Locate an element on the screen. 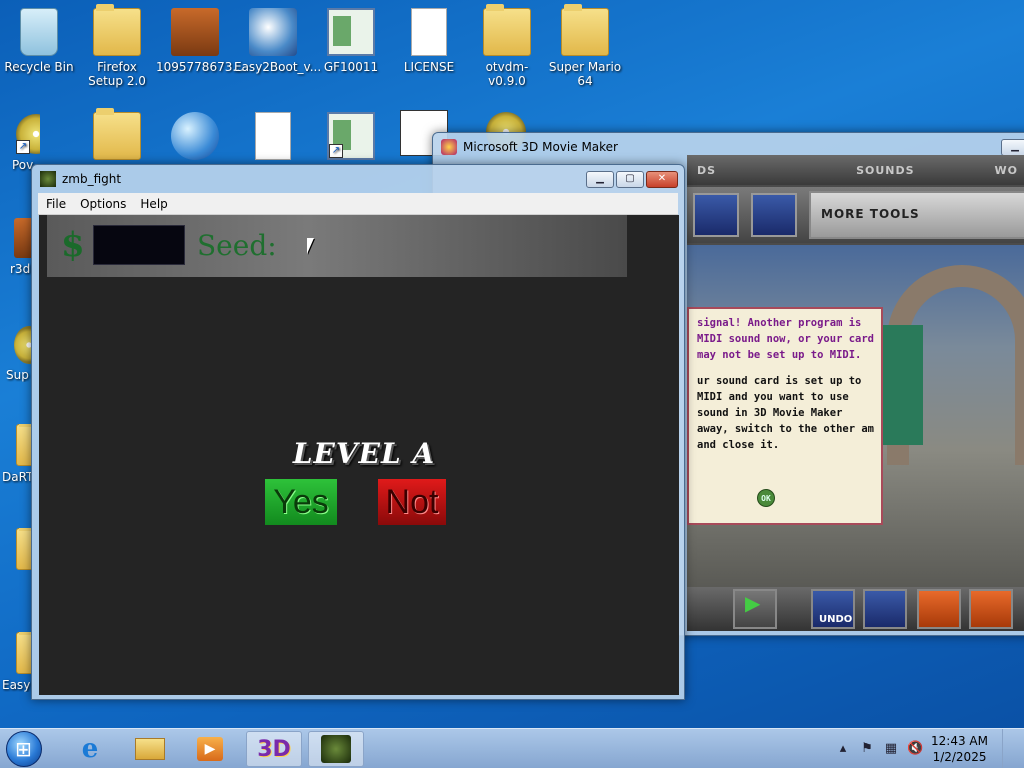  desktop-icon-easy2: Easy2 is located at coordinates (16, 662).